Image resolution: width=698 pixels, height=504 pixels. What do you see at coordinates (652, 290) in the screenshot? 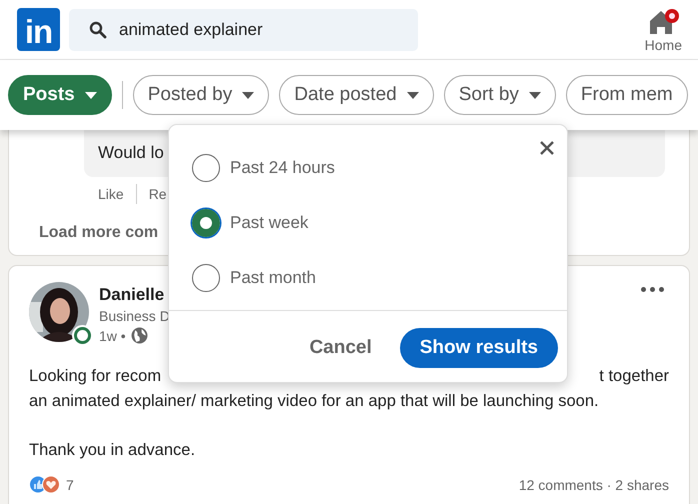
I see `more-options-icon` at bounding box center [652, 290].